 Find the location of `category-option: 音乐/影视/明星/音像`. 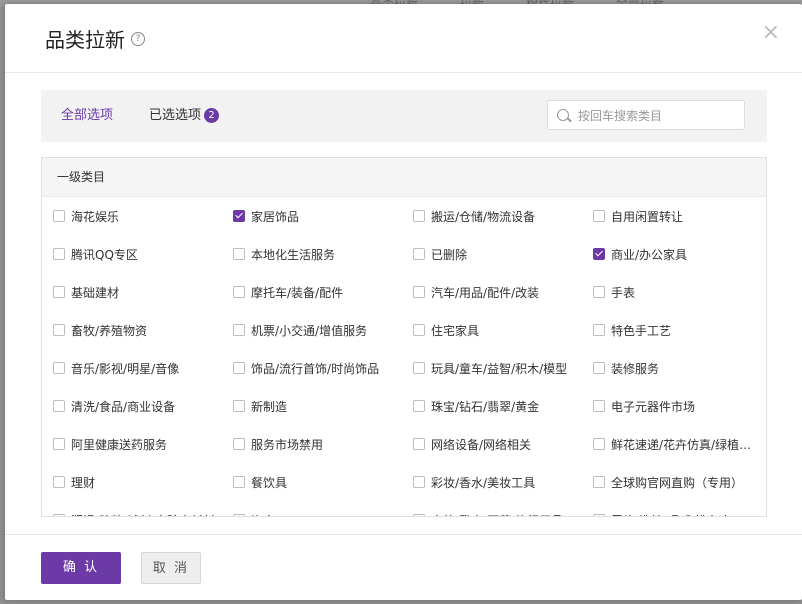

category-option: 音乐/影视/明星/音像 is located at coordinates (143, 368).